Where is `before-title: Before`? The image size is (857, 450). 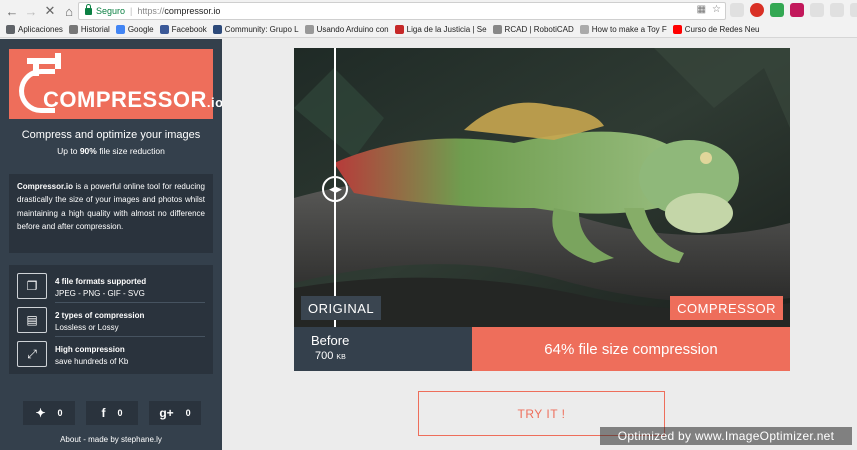 before-title: Before is located at coordinates (330, 340).